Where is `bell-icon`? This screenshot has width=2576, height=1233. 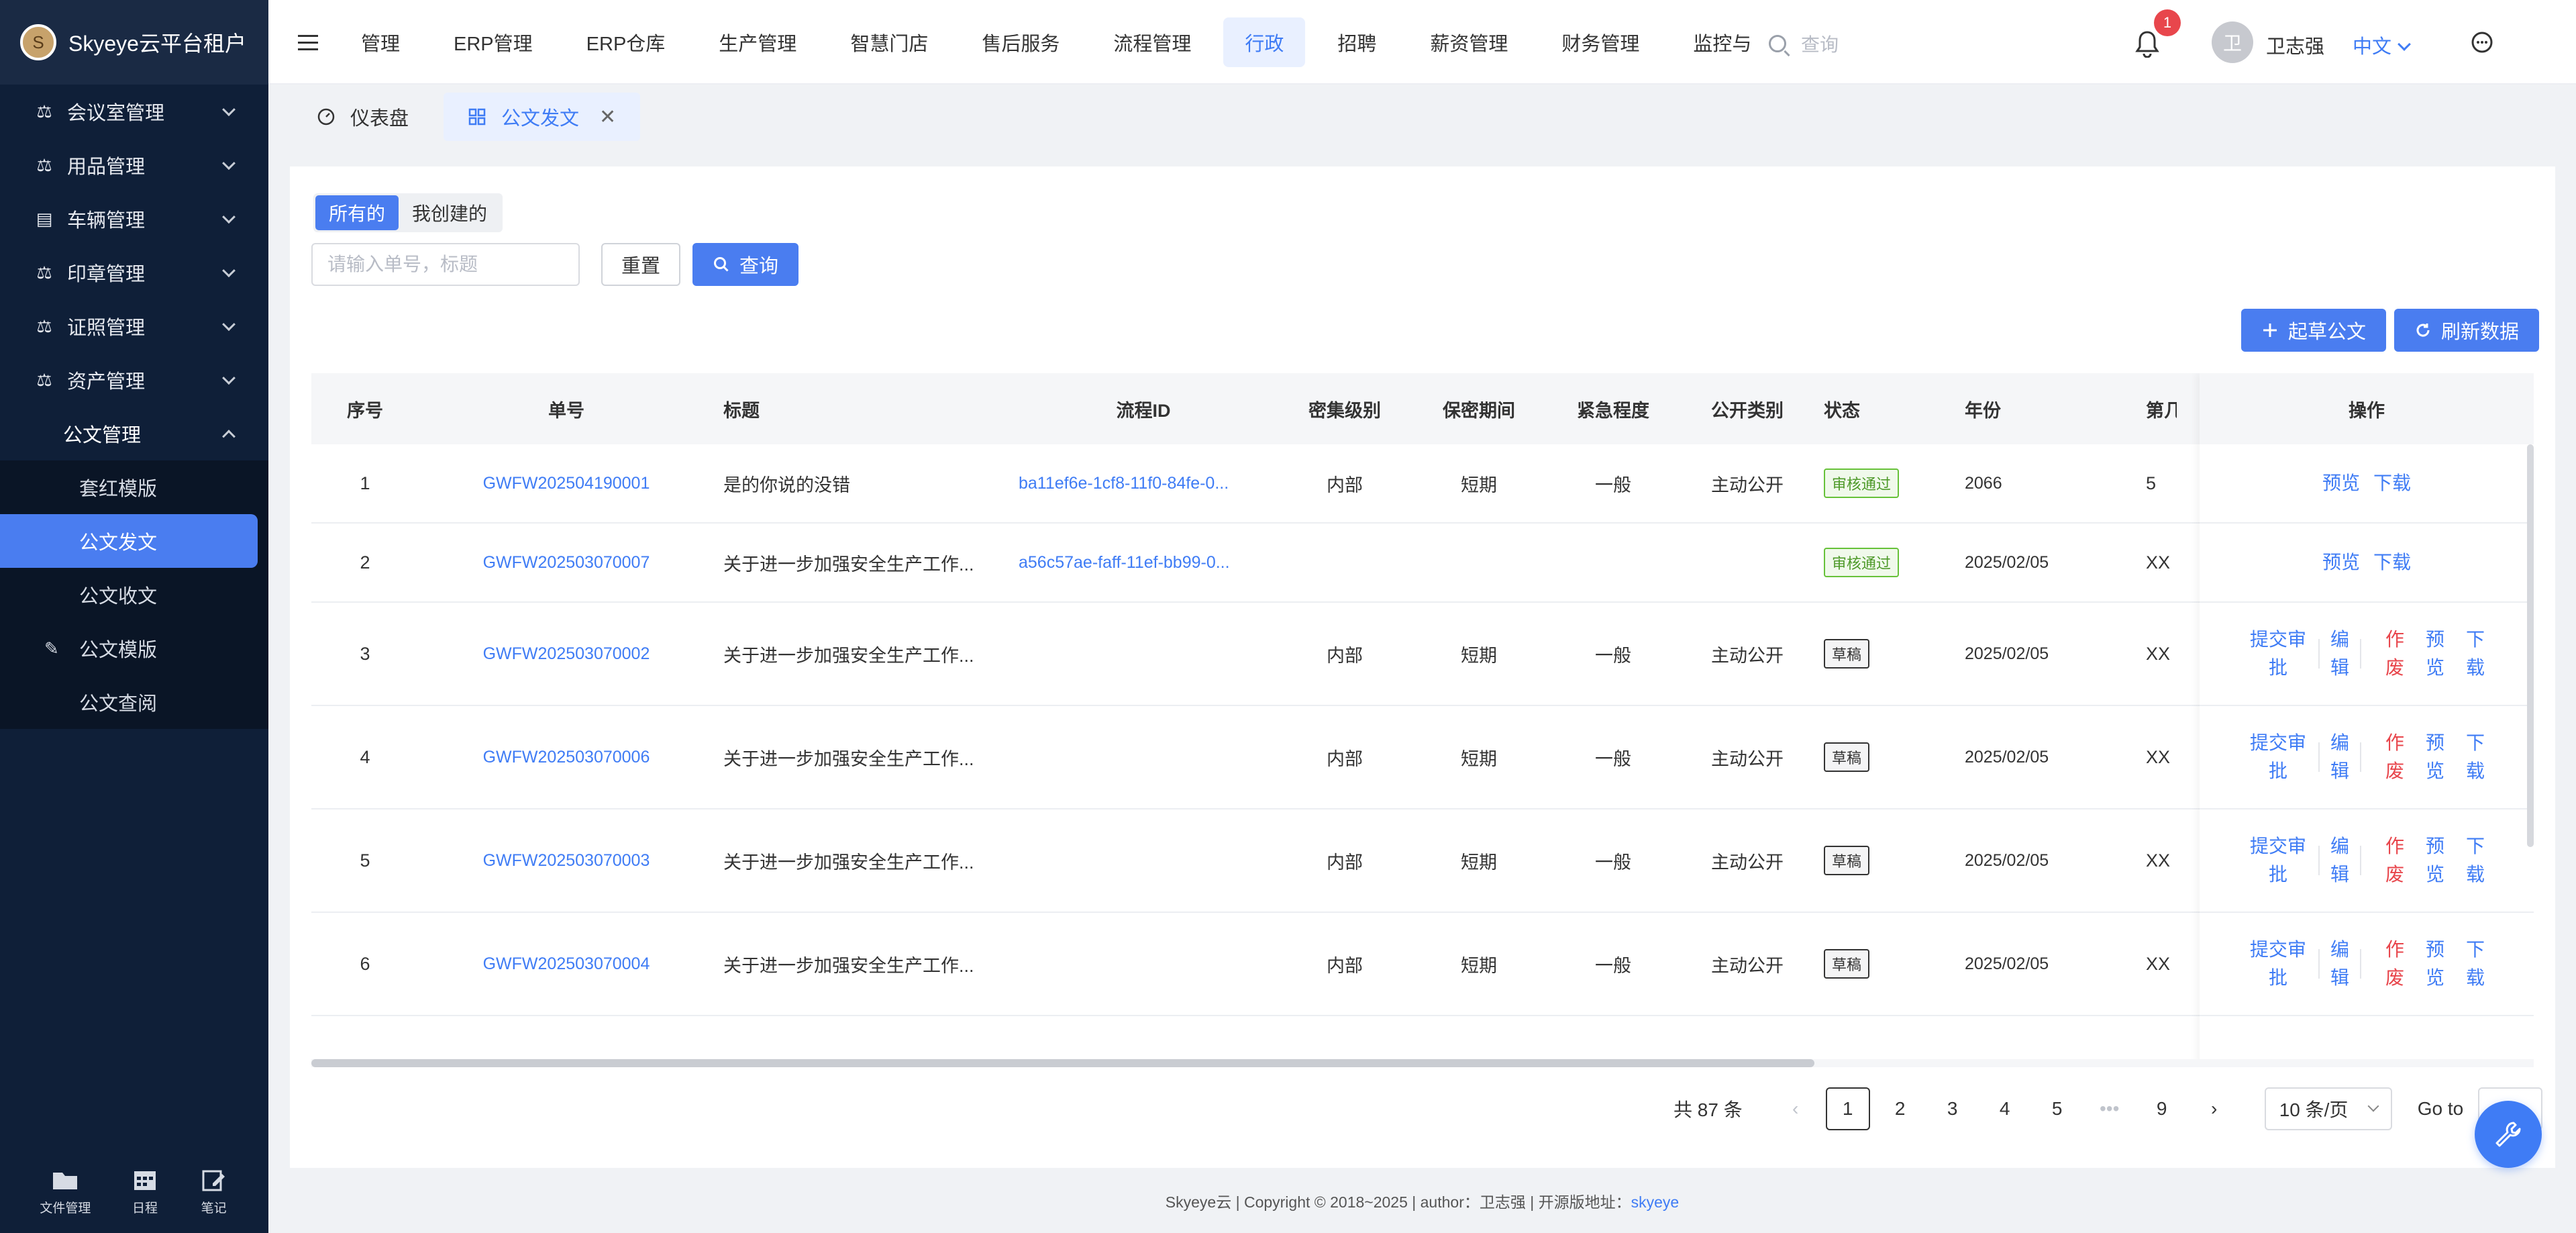
bell-icon is located at coordinates (2147, 43).